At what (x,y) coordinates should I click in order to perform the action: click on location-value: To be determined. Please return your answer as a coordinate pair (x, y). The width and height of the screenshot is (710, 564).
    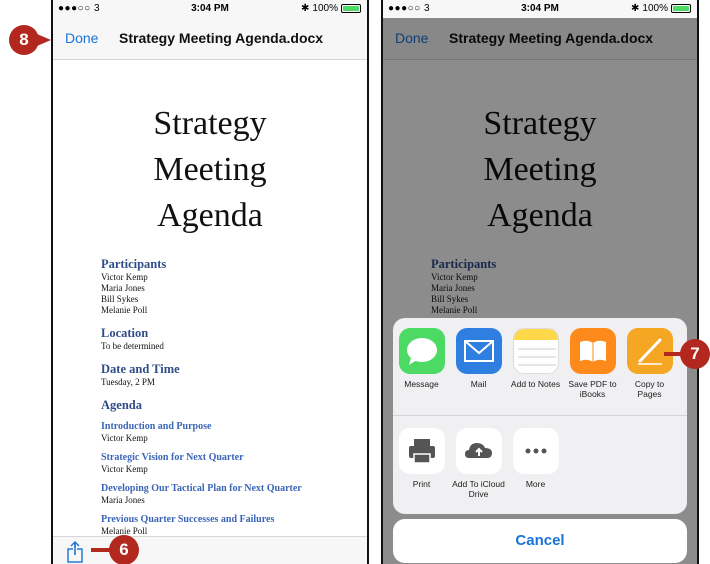
    Looking at the image, I should click on (132, 346).